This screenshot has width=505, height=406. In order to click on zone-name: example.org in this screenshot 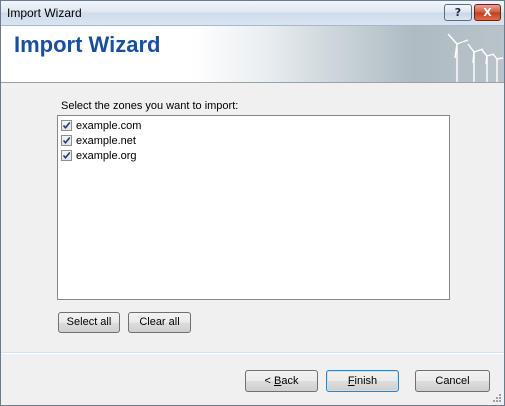, I will do `click(106, 155)`.